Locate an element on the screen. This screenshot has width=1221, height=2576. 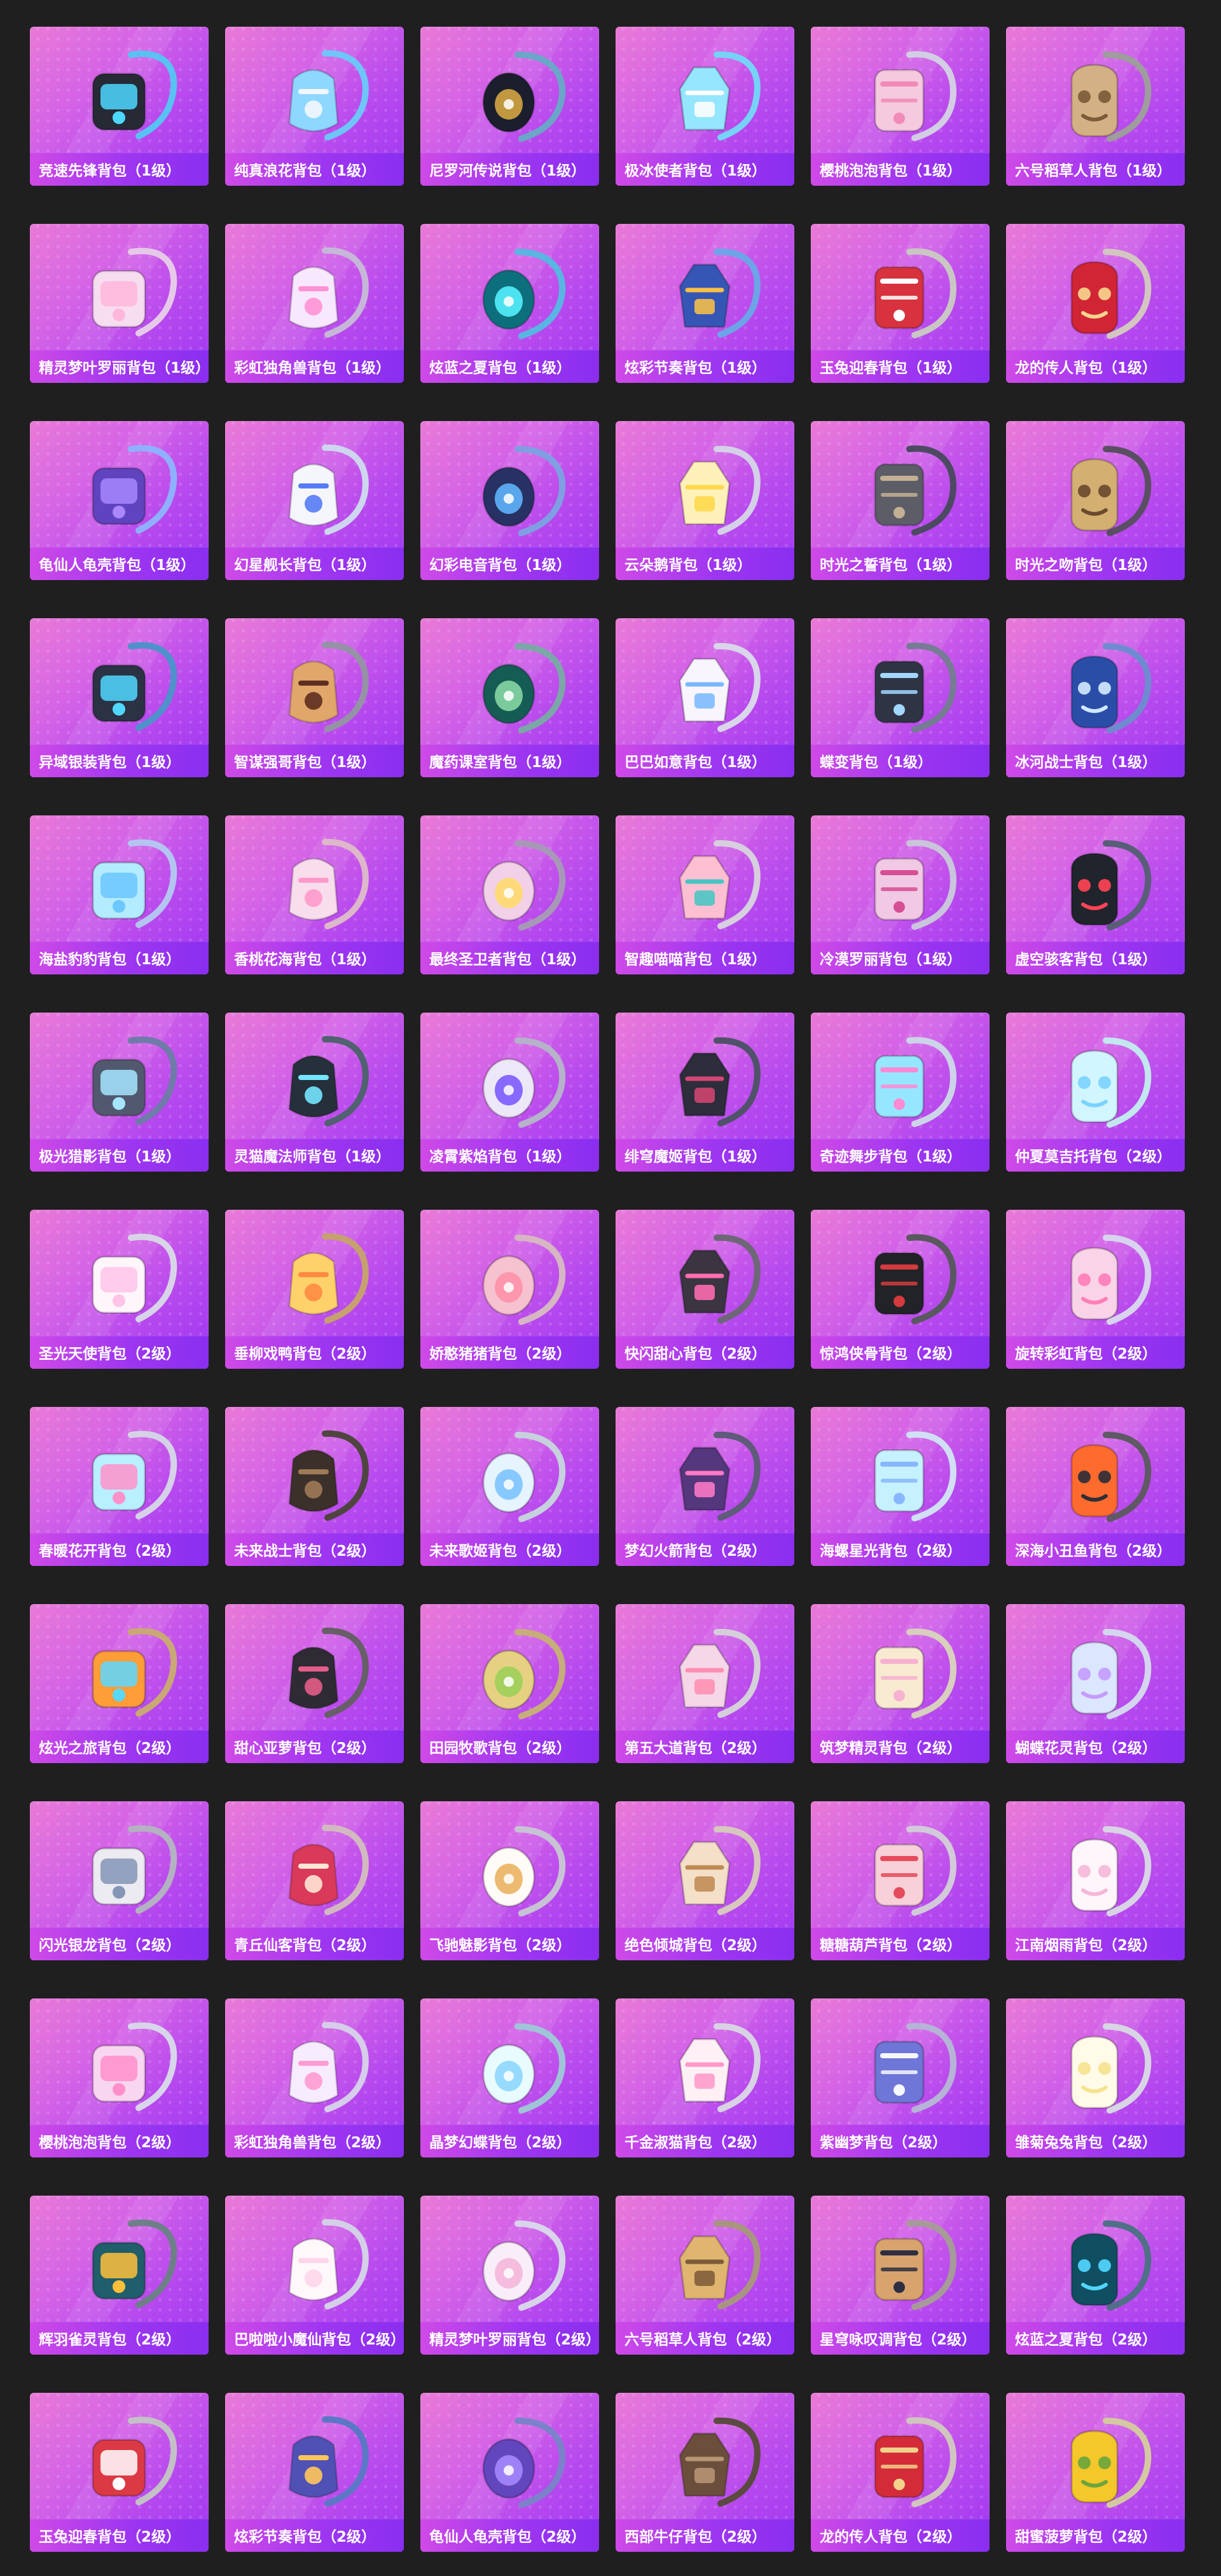
backpack-card: 彩虹独角兽背包（1级） is located at coordinates (314, 303).